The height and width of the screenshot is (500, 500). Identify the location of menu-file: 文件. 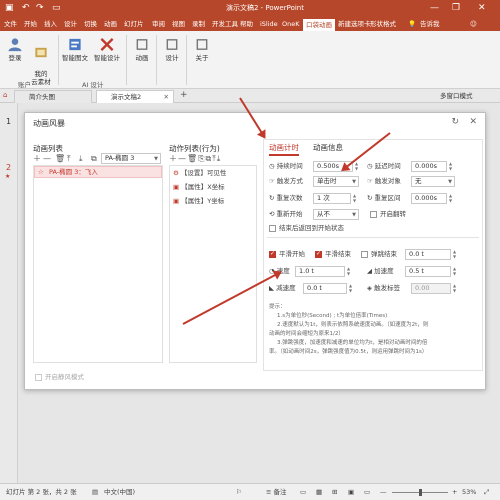
(10, 24).